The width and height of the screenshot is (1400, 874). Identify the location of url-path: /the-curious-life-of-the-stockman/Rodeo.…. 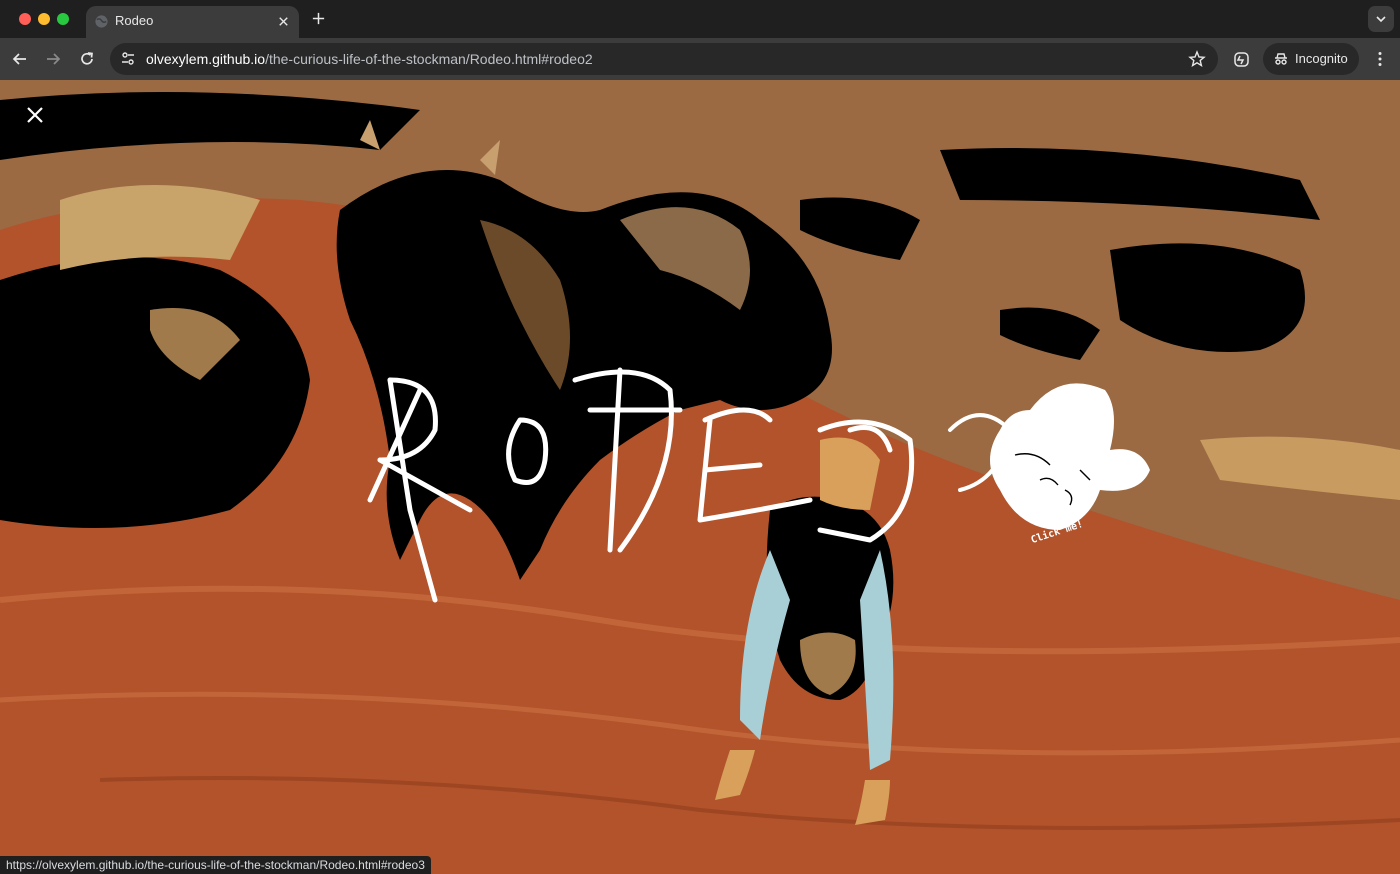
(429, 59).